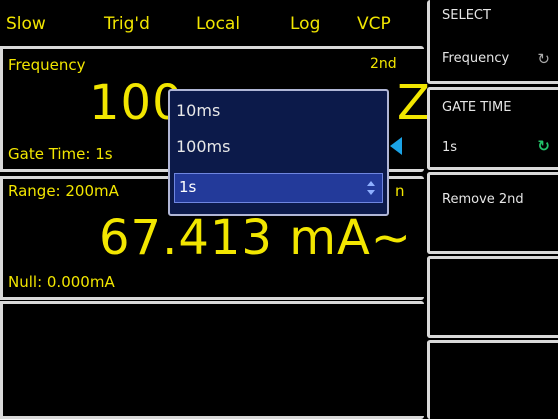 The width and height of the screenshot is (558, 419). What do you see at coordinates (483, 199) in the screenshot?
I see `remove-2nd-label: Remove 2nd` at bounding box center [483, 199].